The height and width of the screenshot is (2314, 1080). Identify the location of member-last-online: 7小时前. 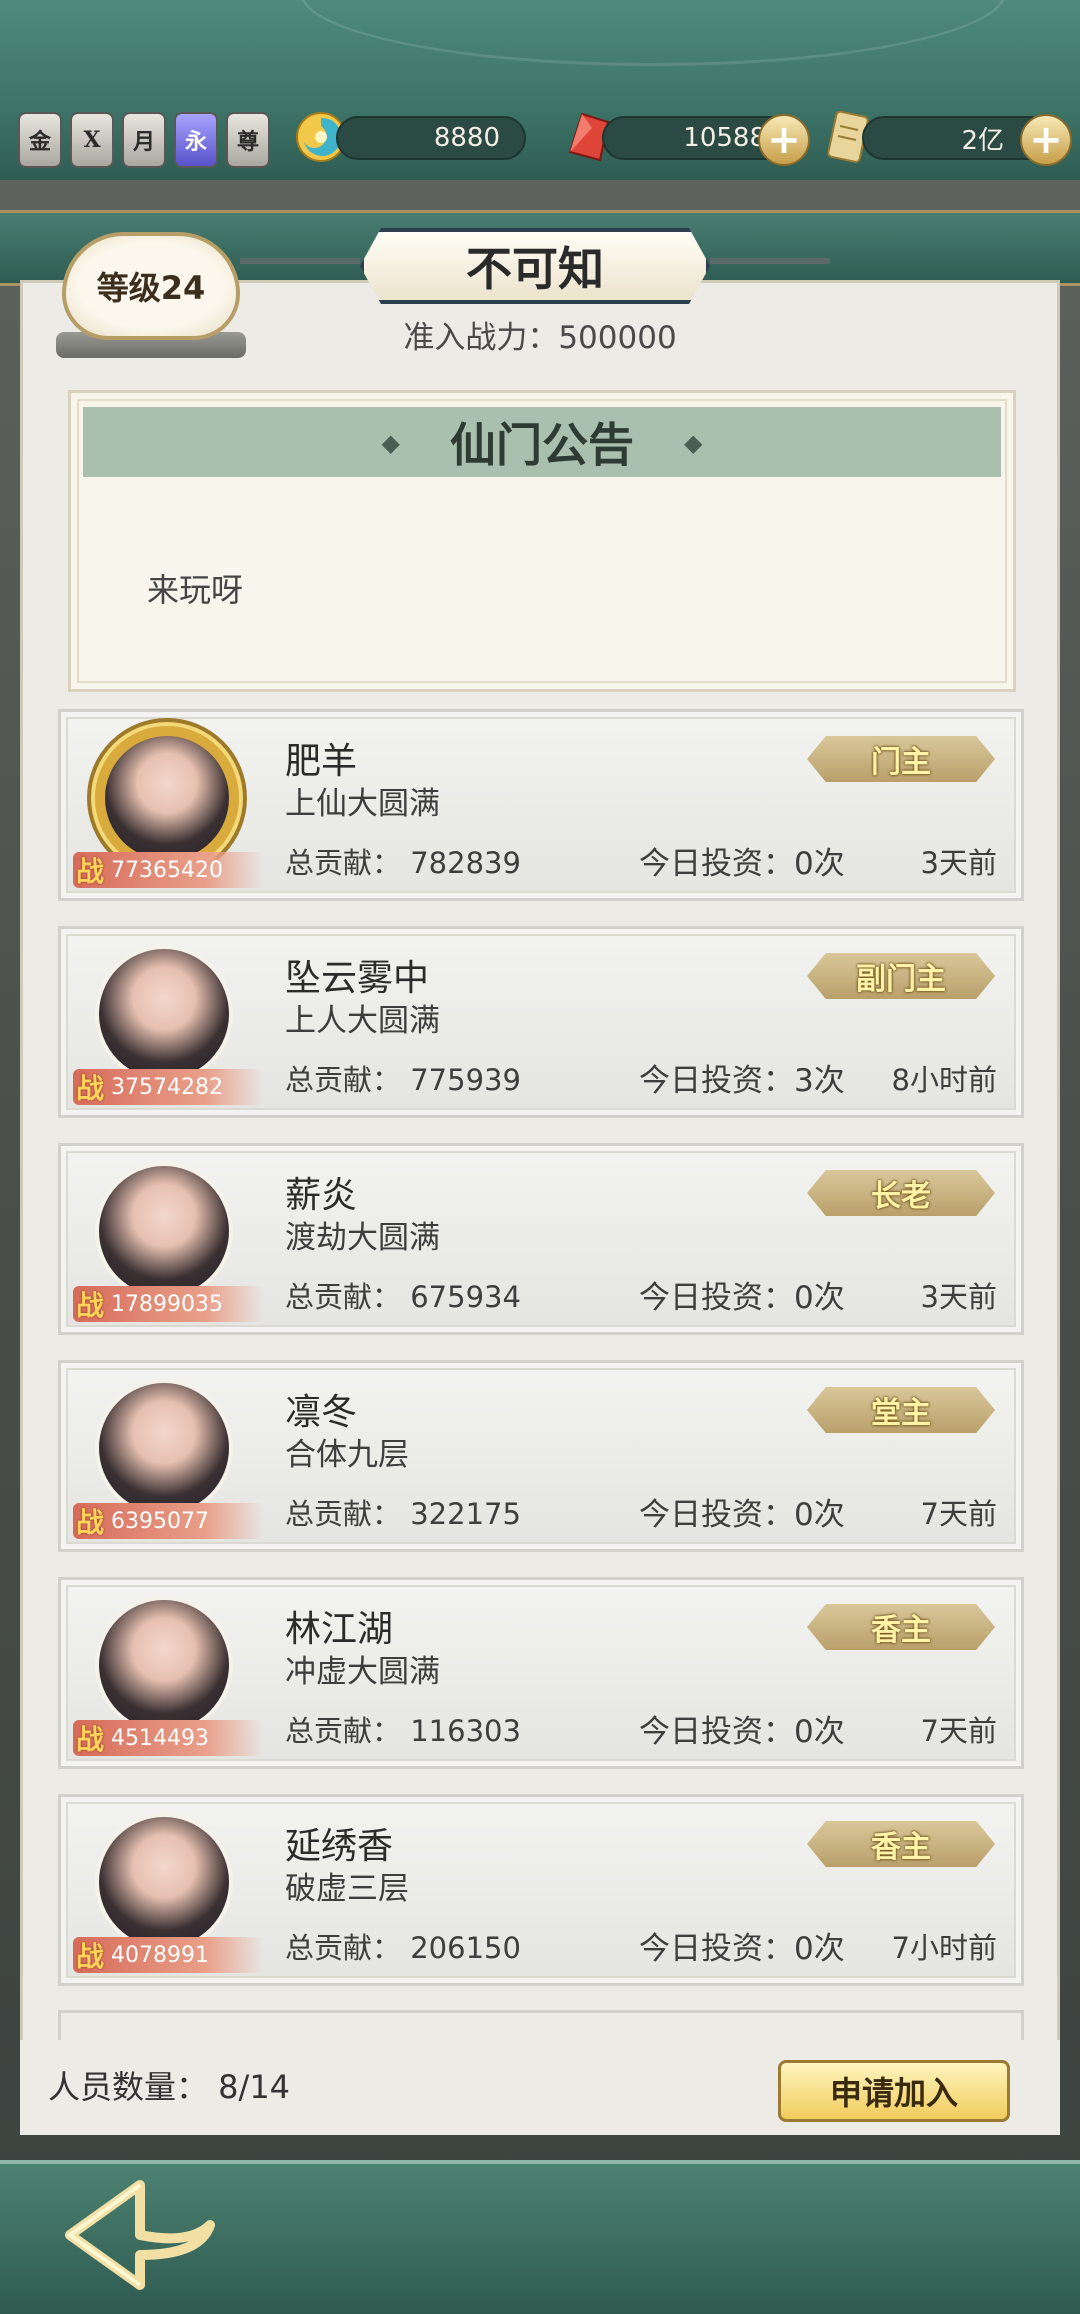
(944, 1948).